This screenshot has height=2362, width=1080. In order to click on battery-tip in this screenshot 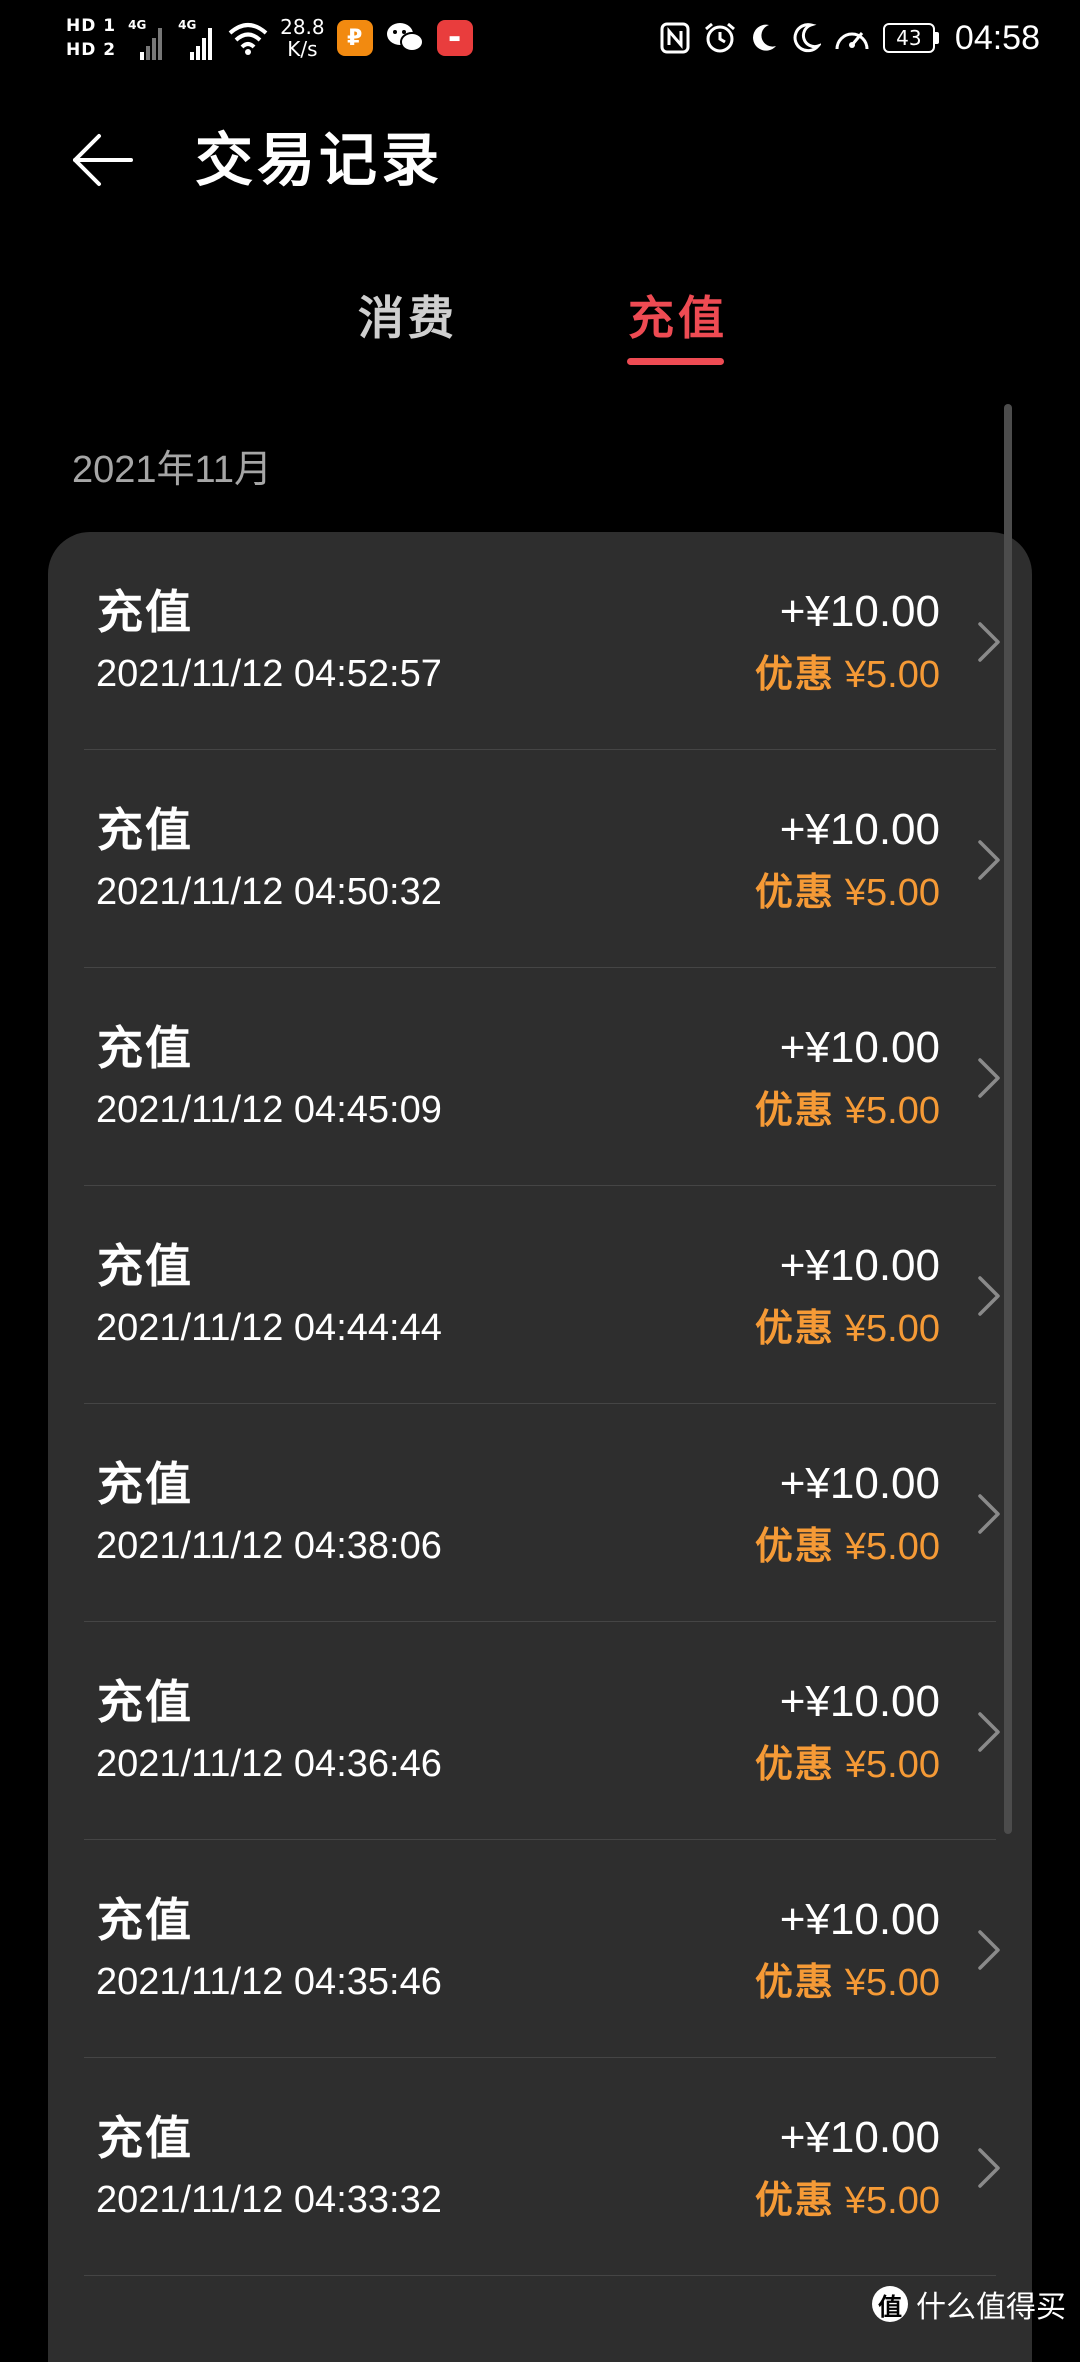, I will do `click(936, 38)`.